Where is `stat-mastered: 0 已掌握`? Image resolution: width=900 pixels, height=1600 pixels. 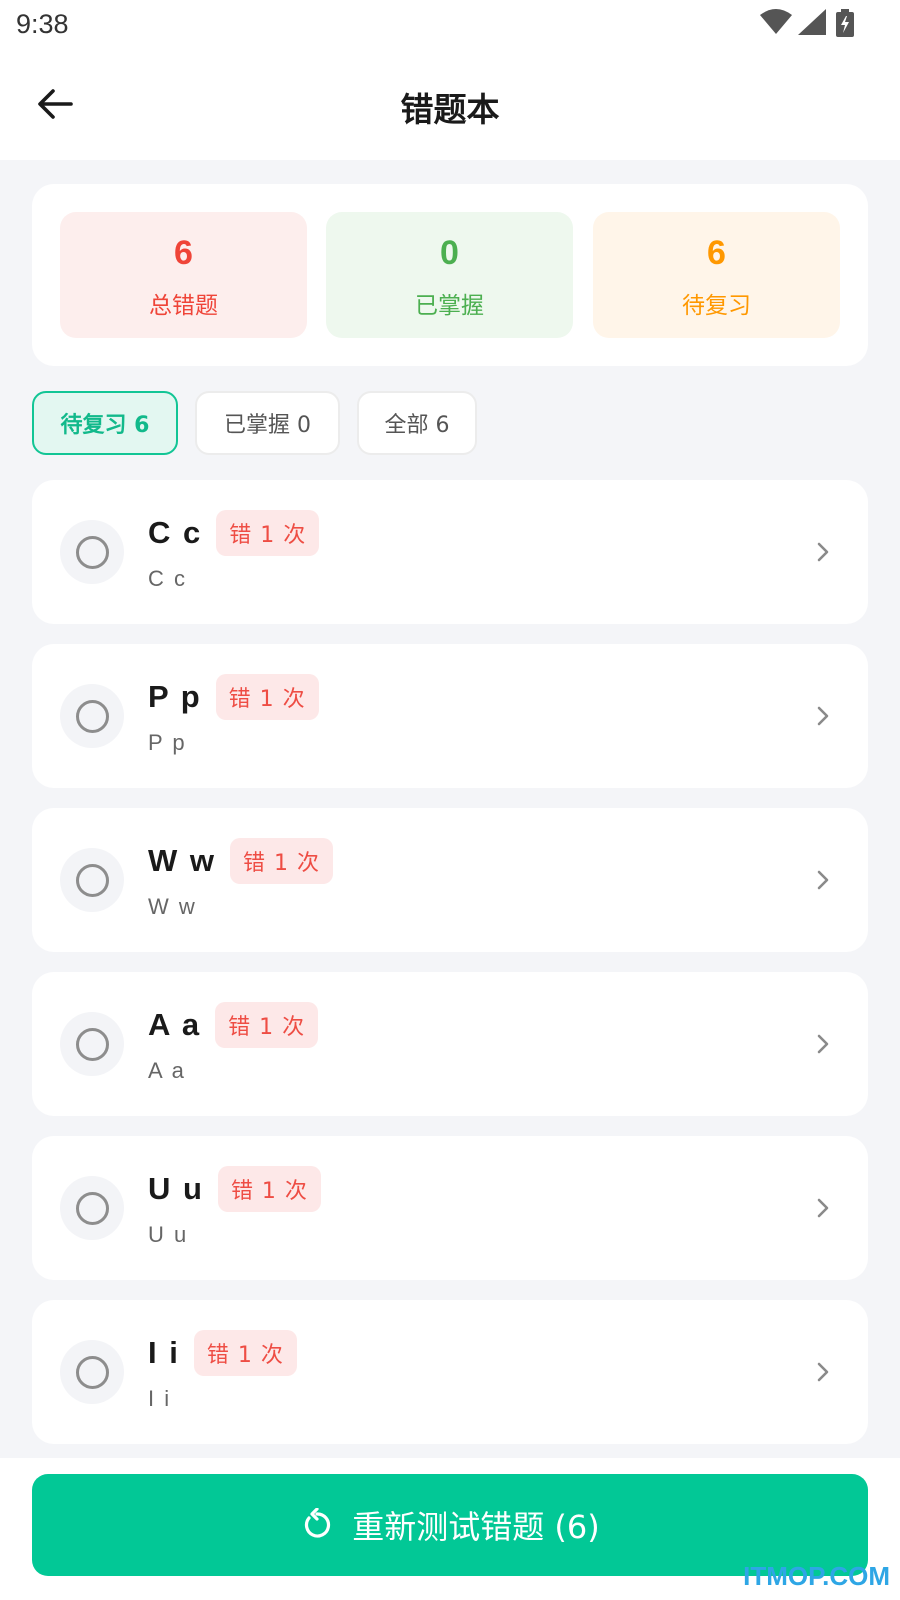 stat-mastered: 0 已掌握 is located at coordinates (449, 275).